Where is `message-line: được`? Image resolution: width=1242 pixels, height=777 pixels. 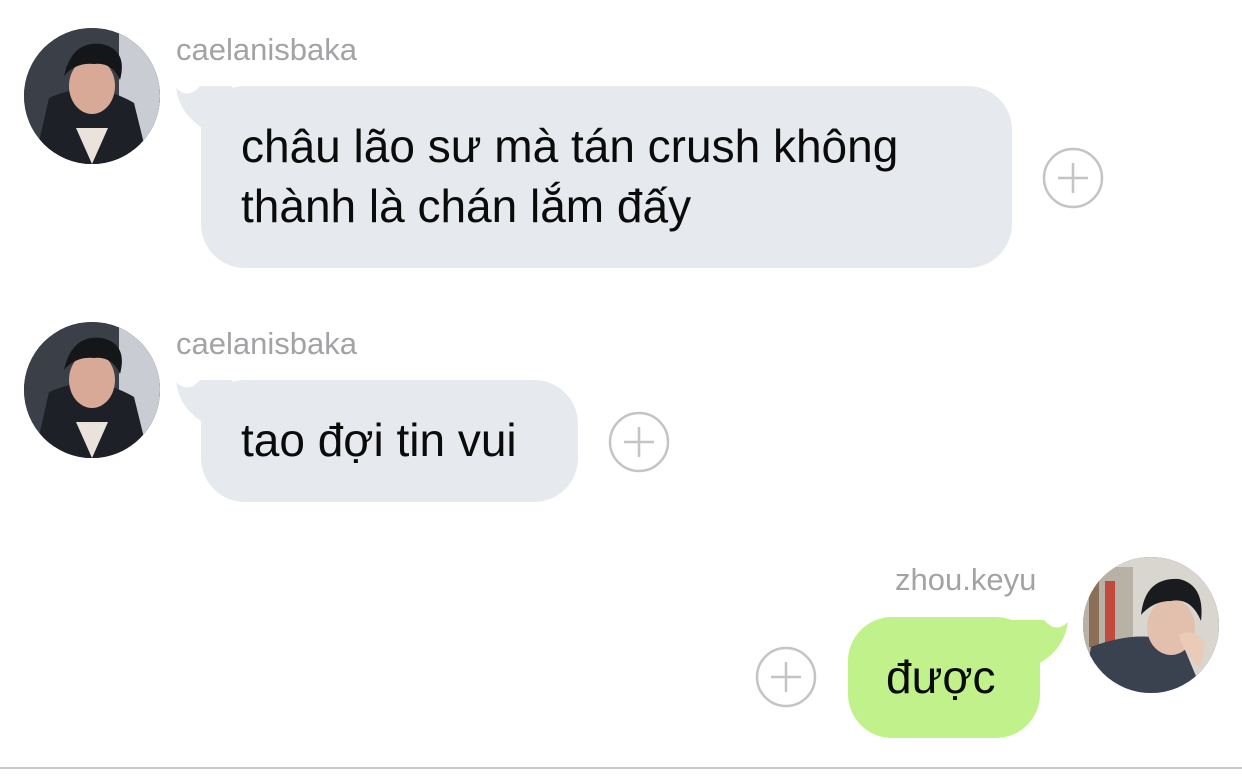
message-line: được is located at coordinates (941, 677).